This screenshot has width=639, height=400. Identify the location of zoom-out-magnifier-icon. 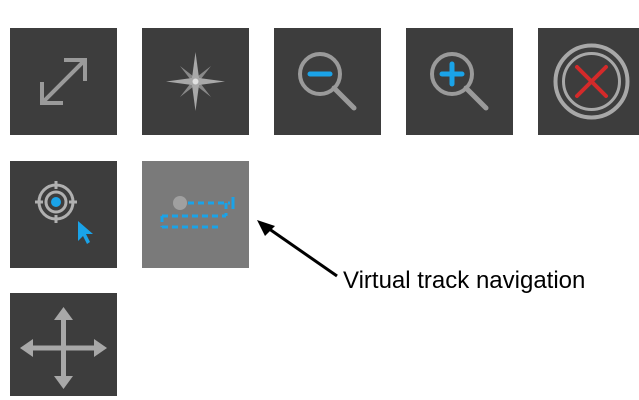
(327, 81).